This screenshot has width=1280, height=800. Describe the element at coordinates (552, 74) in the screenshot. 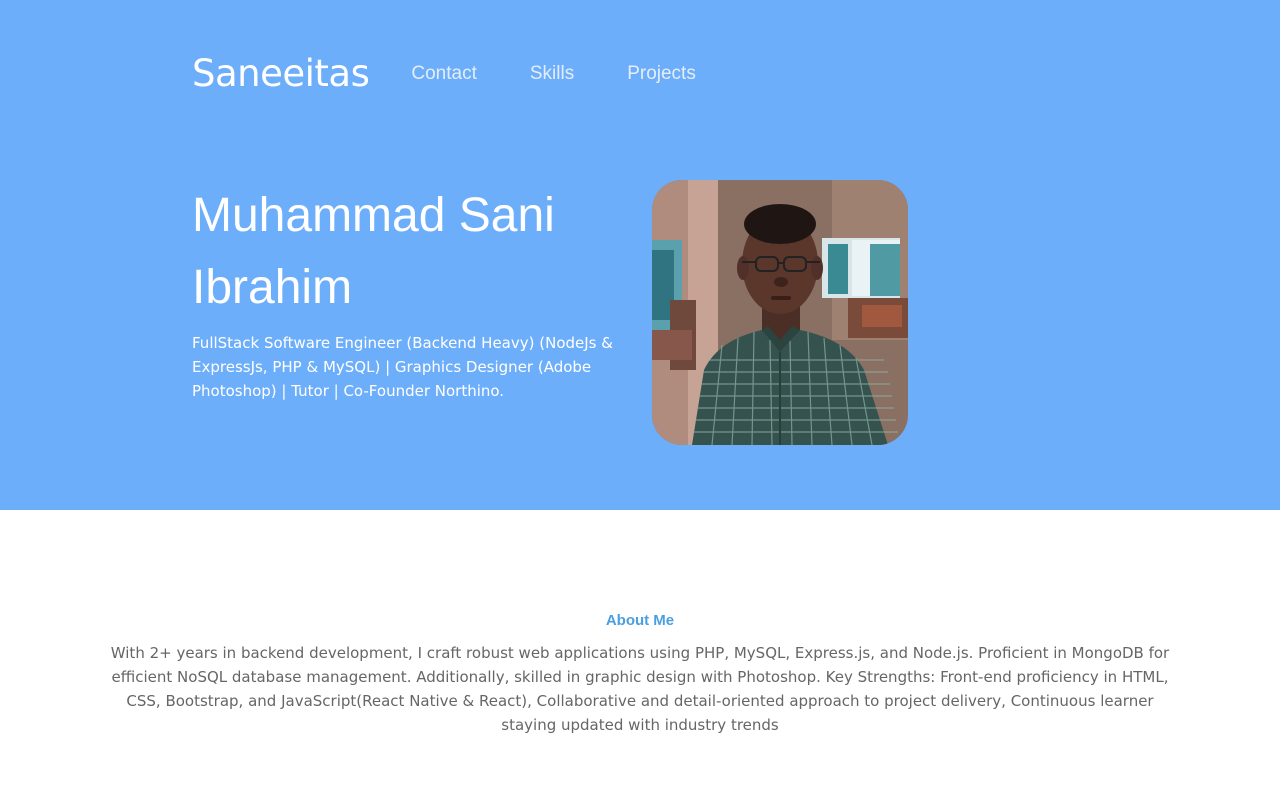

I see `nav-link-skills: Skills` at that location.